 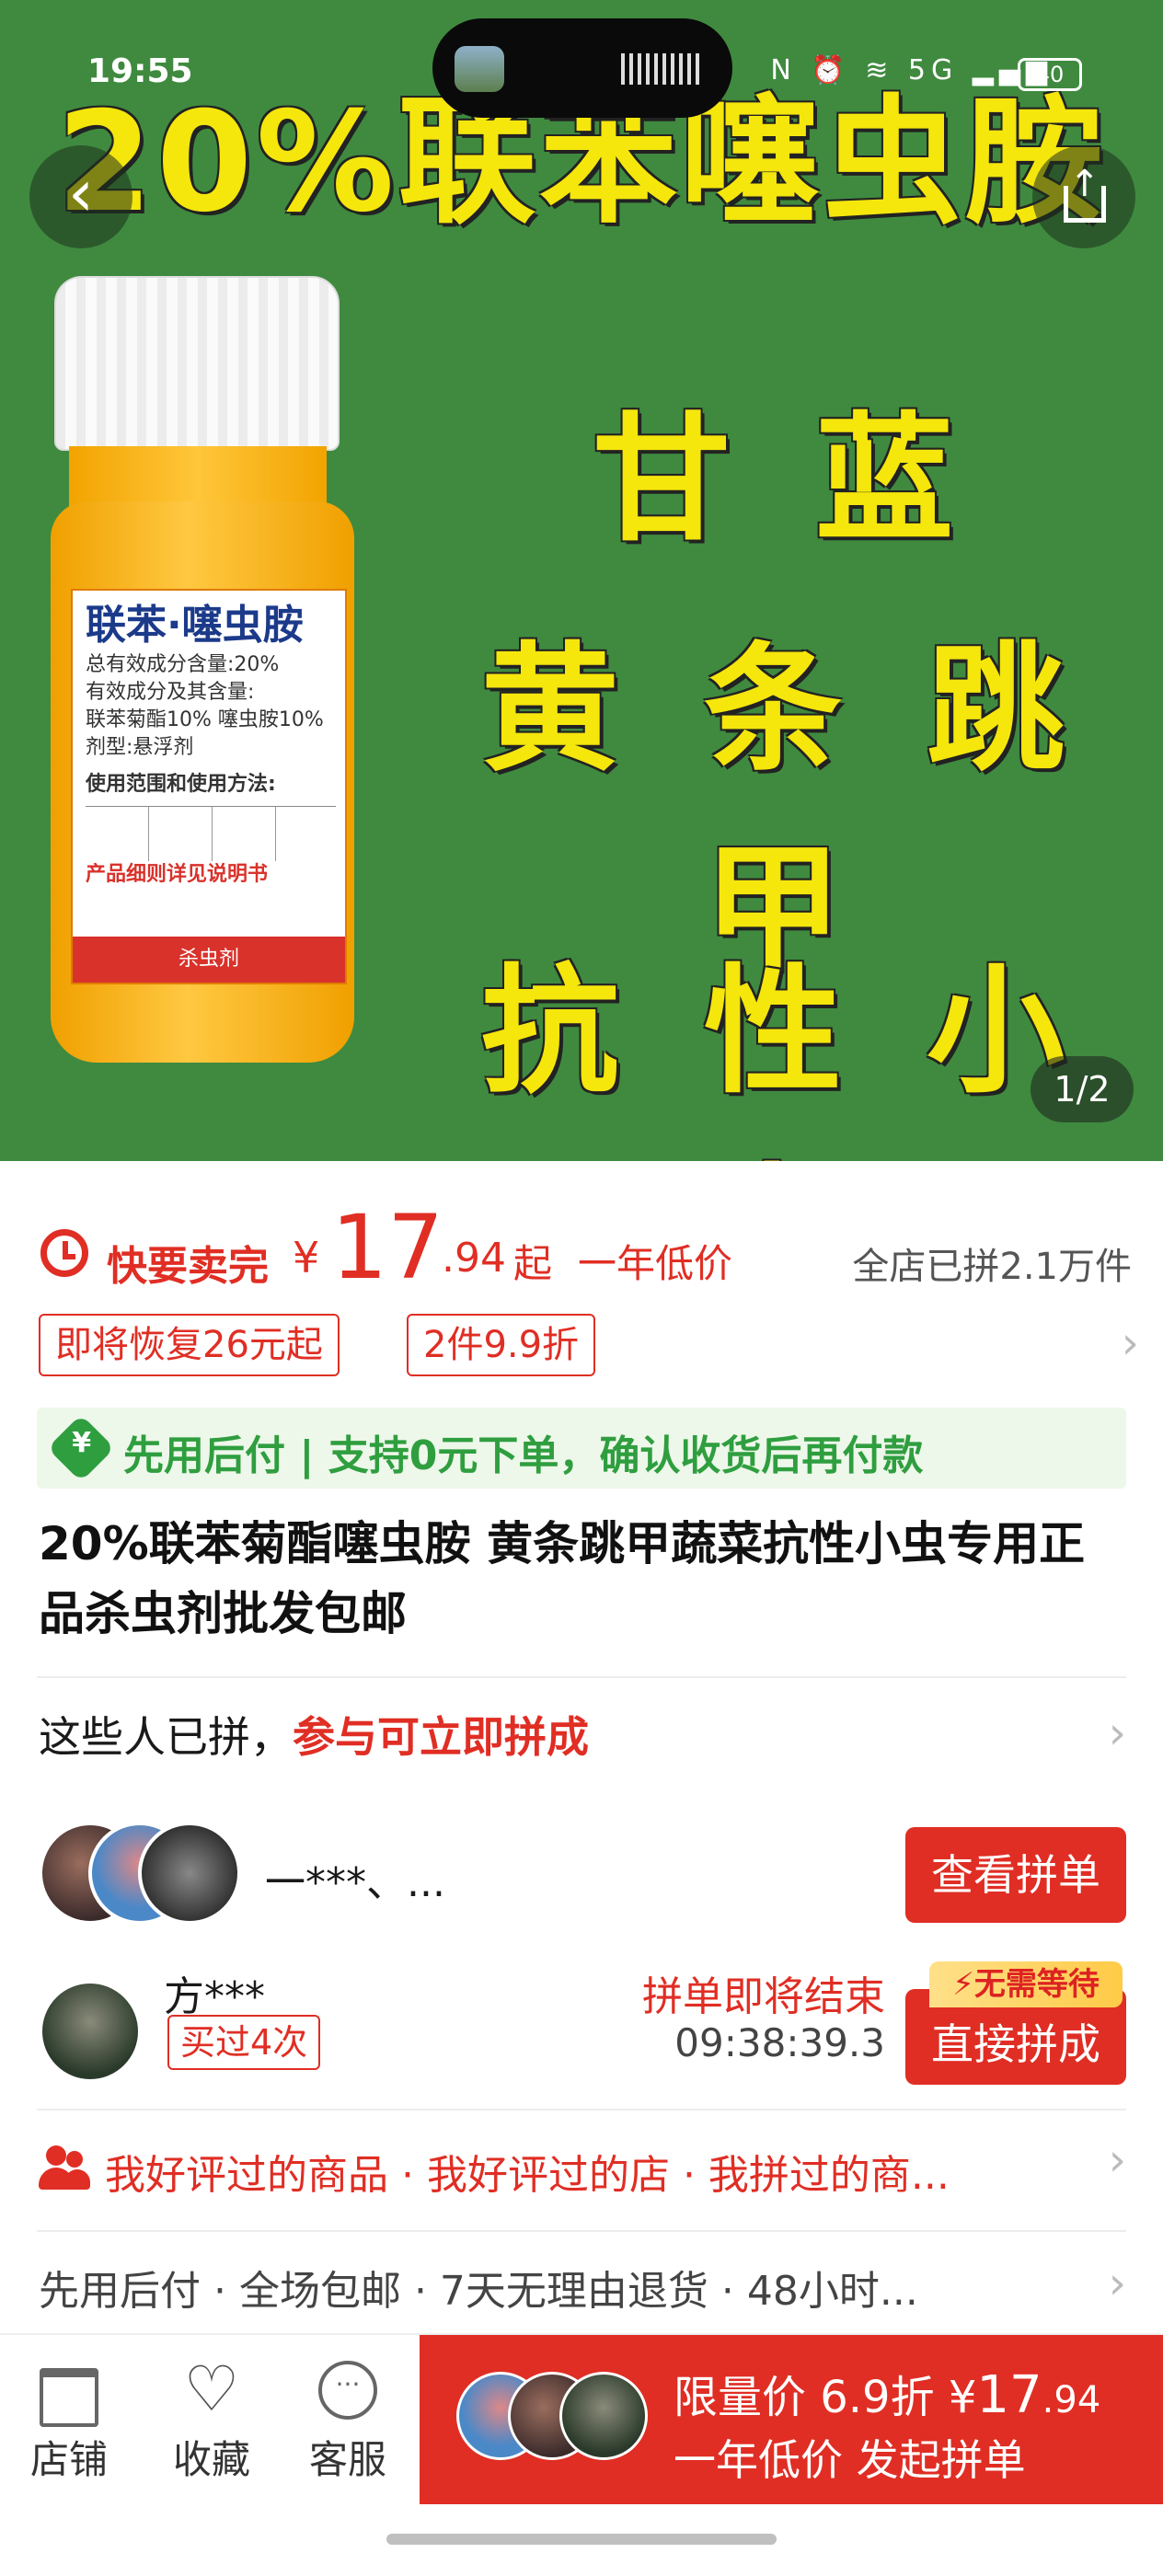 I want to click on dynamic-island, so click(x=582, y=68).